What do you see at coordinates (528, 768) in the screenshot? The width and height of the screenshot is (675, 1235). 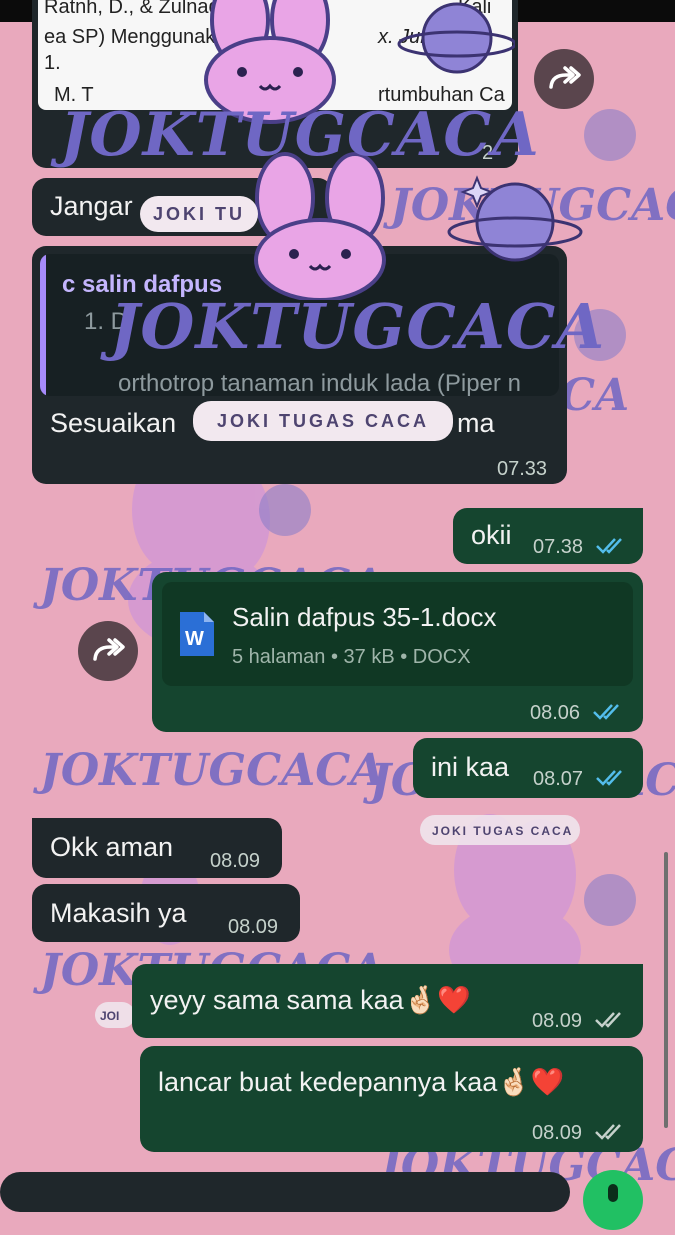 I see `outgoing-message: ini kaa 08.07` at bounding box center [528, 768].